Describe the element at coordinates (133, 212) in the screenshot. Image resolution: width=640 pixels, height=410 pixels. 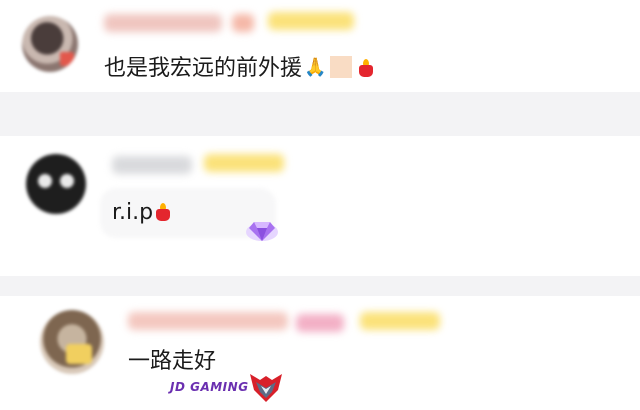
I see `comment-text-body: r.i.p` at that location.